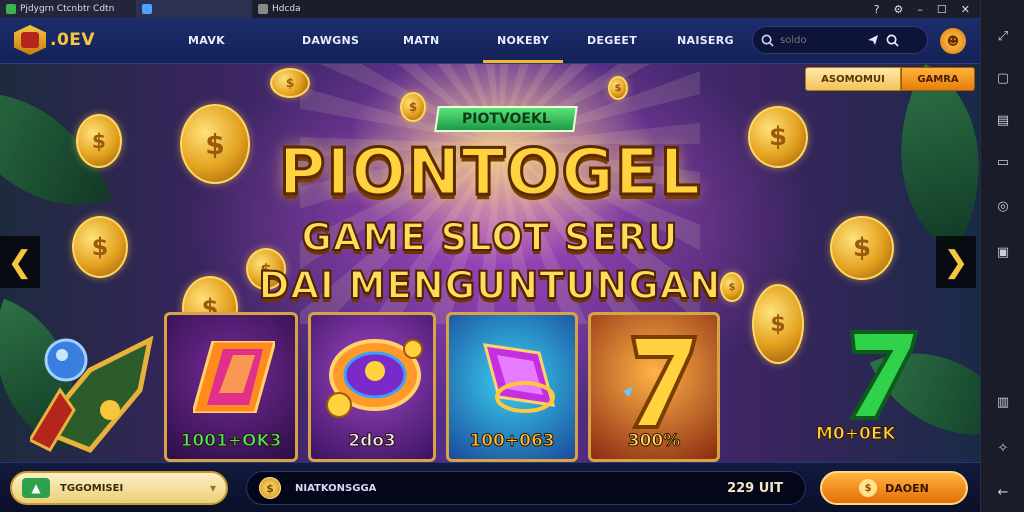 The width and height of the screenshot is (1024, 512). I want to click on nav-item-mavk: MAVK, so click(206, 40).